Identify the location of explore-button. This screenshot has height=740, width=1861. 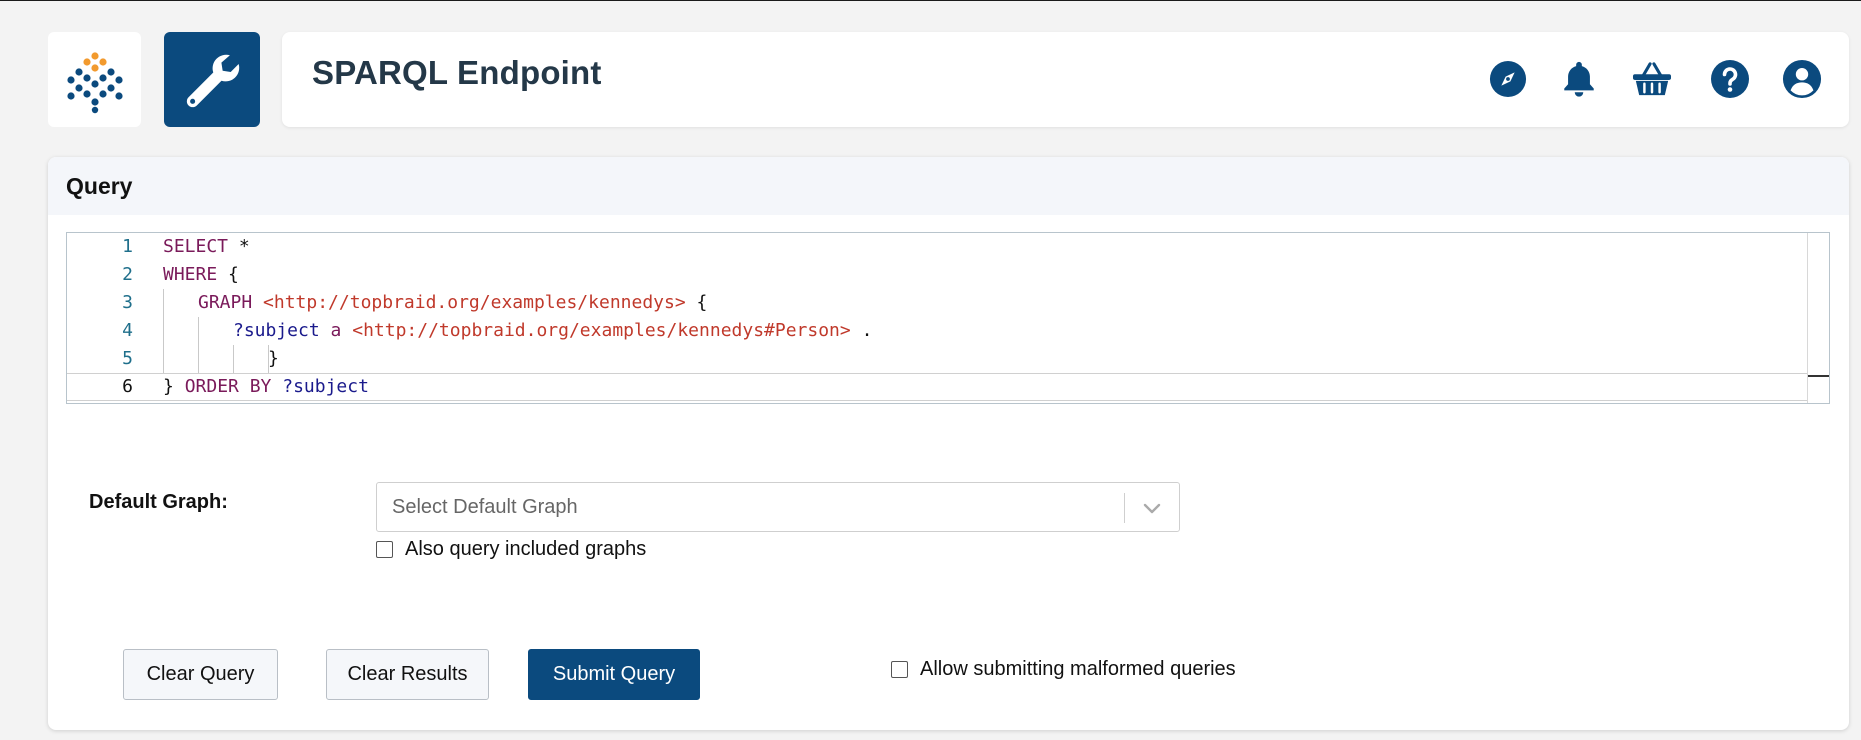
(1508, 79).